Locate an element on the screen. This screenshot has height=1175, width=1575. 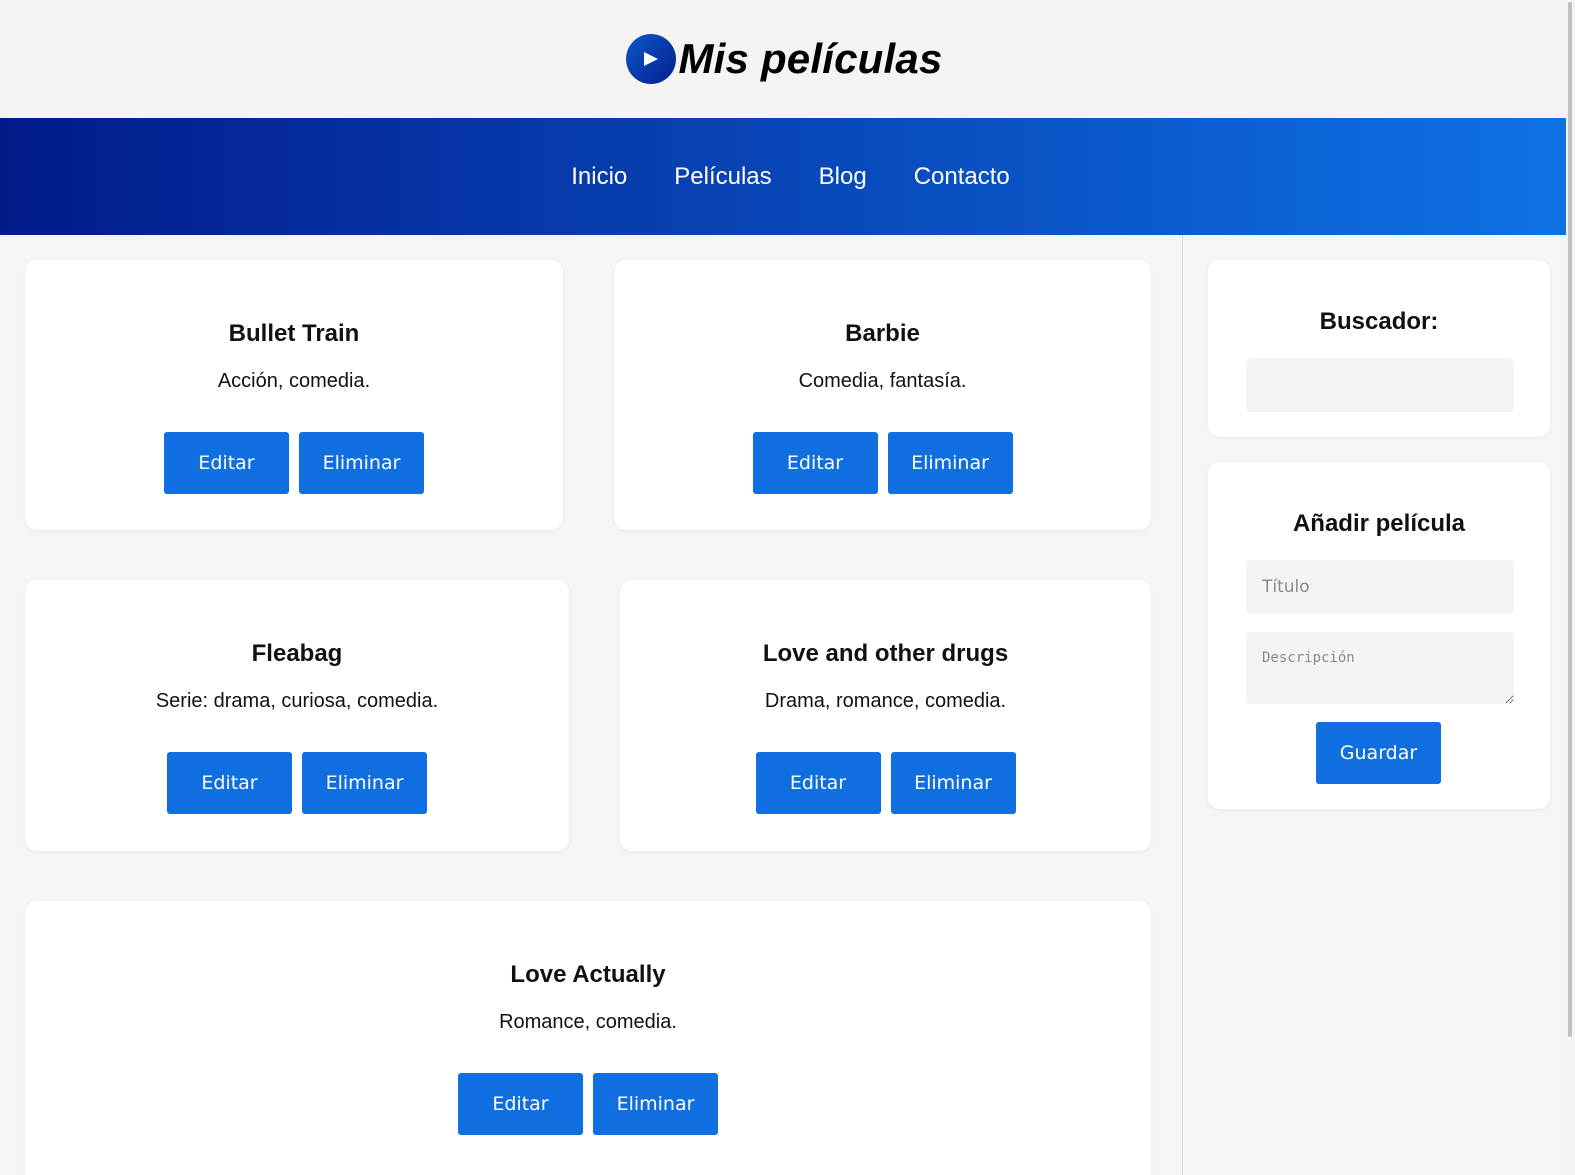
nav-item-inicio: Inicio is located at coordinates (599, 176).